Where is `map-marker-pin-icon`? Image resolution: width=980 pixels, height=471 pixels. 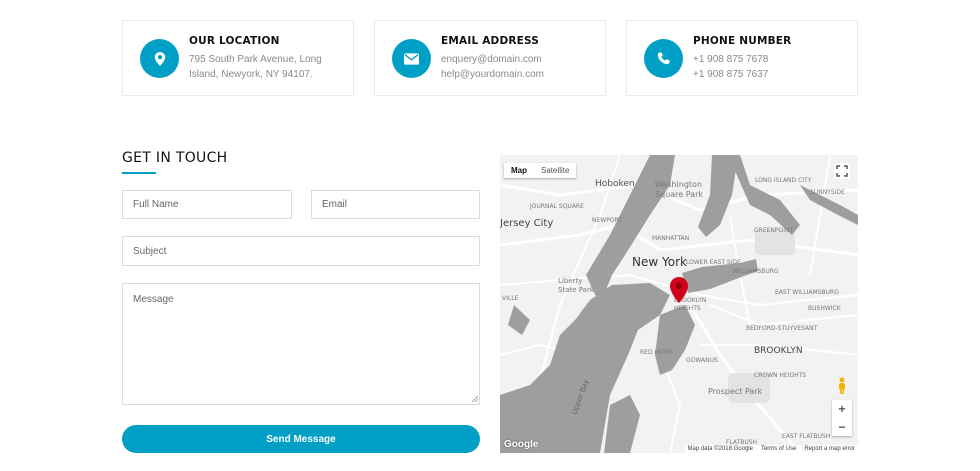
map-marker-pin-icon is located at coordinates (679, 290).